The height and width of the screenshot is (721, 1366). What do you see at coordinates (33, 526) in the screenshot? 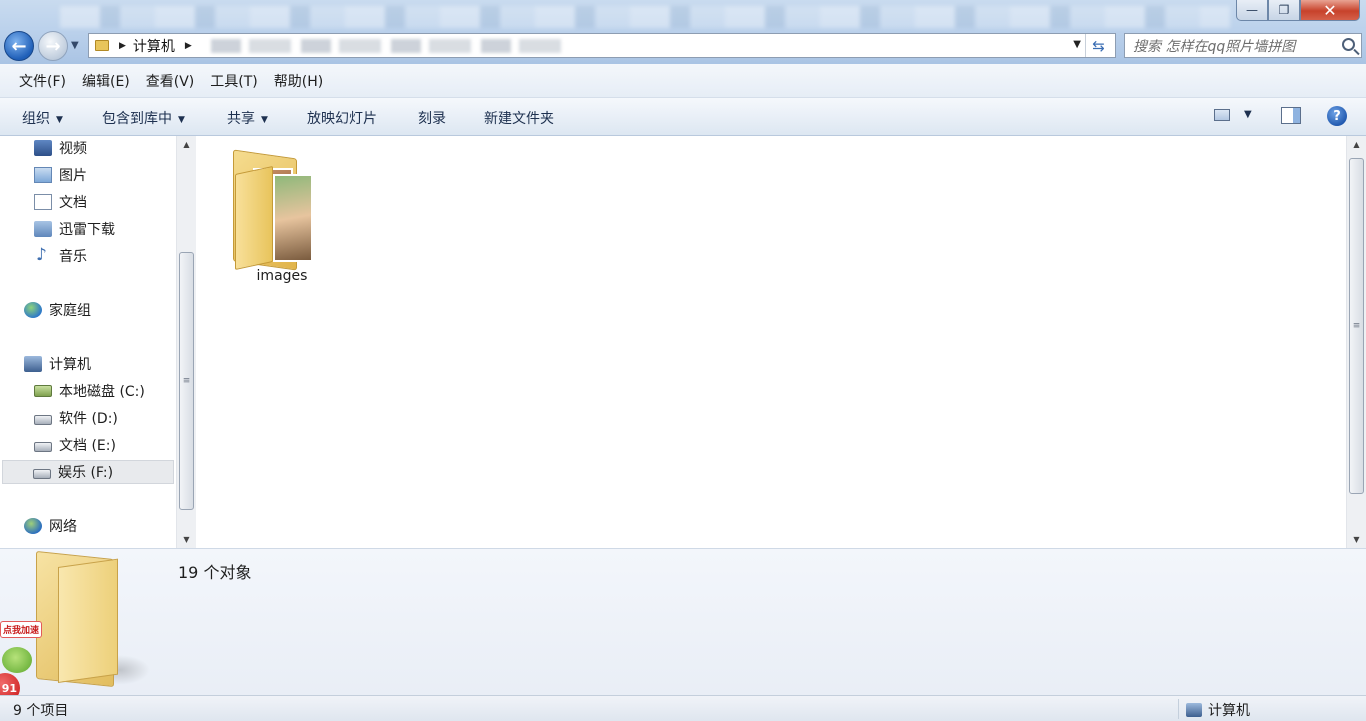
I see `network-icon` at bounding box center [33, 526].